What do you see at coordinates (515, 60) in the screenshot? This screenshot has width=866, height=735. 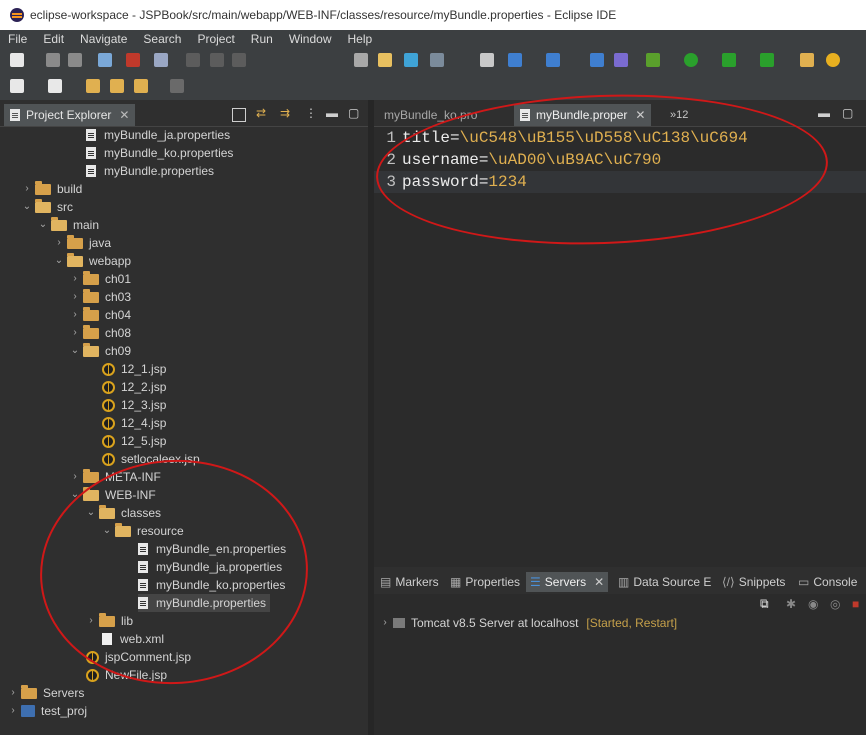 I see `new-server-icon` at bounding box center [515, 60].